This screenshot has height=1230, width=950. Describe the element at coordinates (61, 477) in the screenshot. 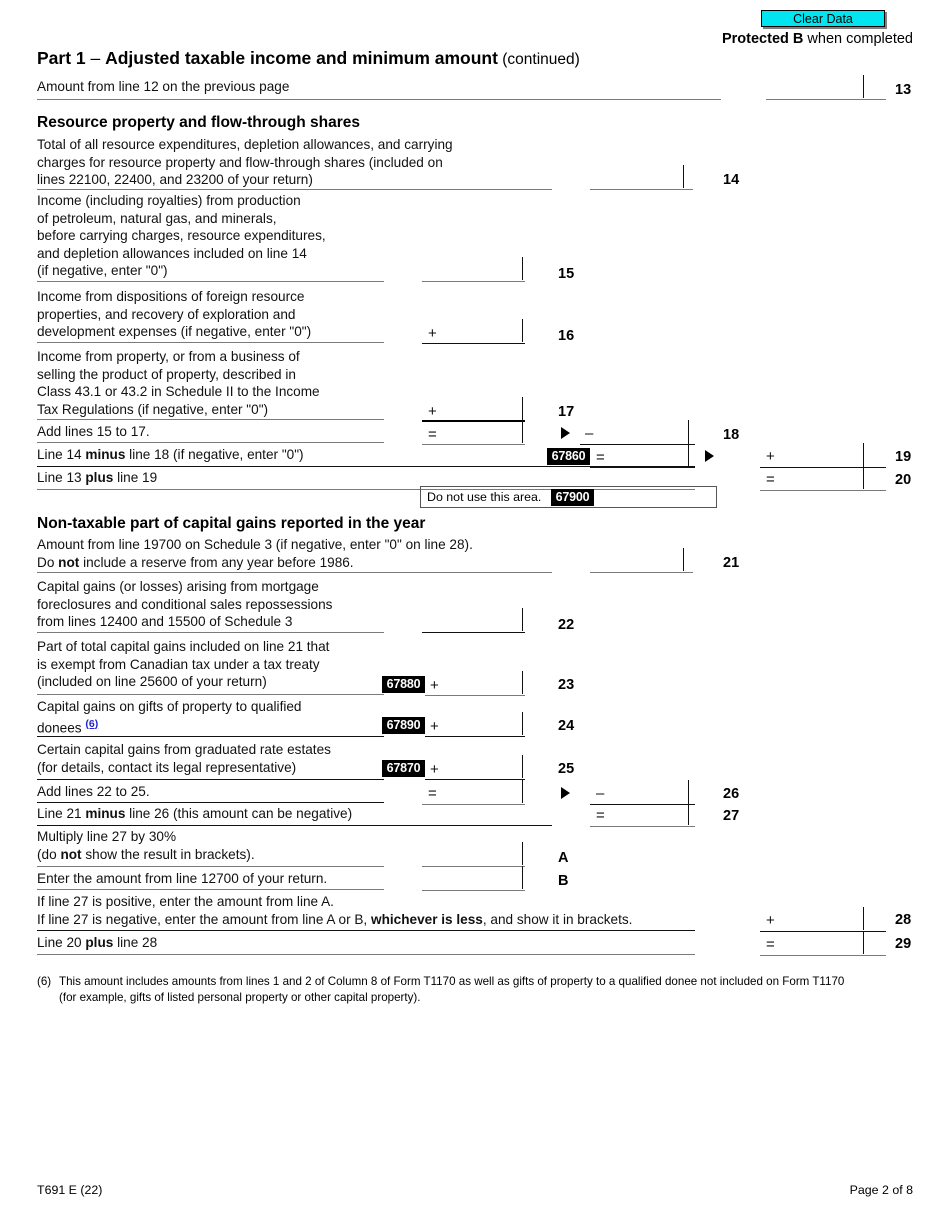

I see `line-20-text-a: Line 13` at that location.